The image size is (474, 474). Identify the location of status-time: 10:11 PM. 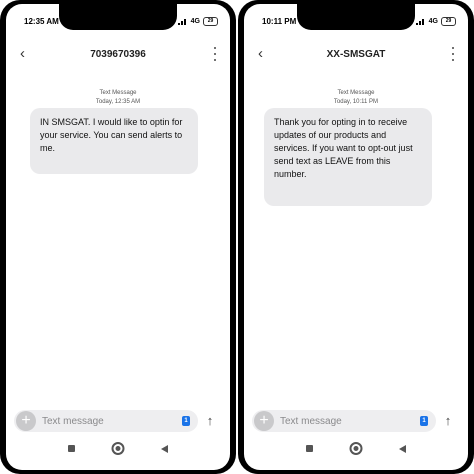
(279, 21).